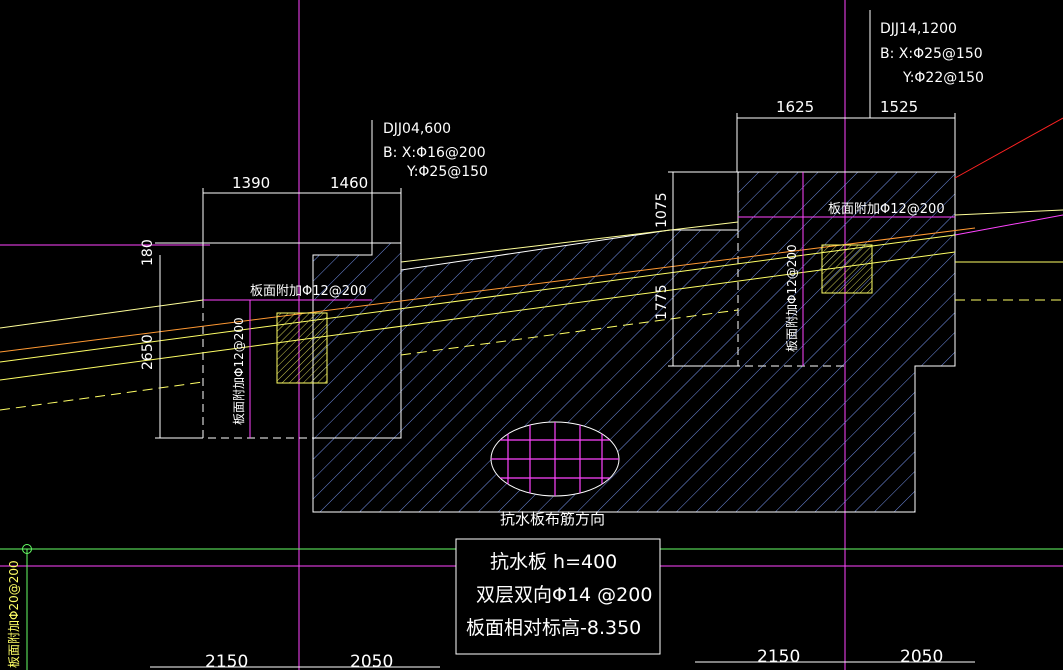 This screenshot has width=1063, height=670. What do you see at coordinates (792, 298) in the screenshot?
I see `rebar-note-right-v: 板面附加Φ12@200` at bounding box center [792, 298].